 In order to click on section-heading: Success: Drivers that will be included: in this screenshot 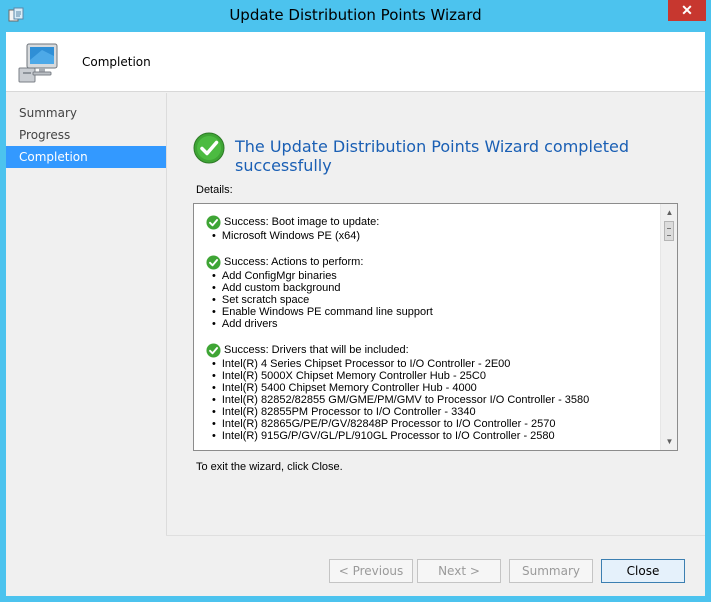, I will do `click(316, 350)`.